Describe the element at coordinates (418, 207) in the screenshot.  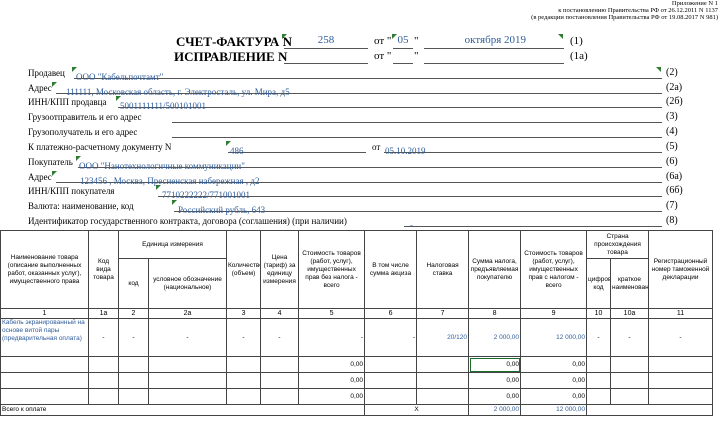
I see `currency-field: Российский рубль, 643` at that location.